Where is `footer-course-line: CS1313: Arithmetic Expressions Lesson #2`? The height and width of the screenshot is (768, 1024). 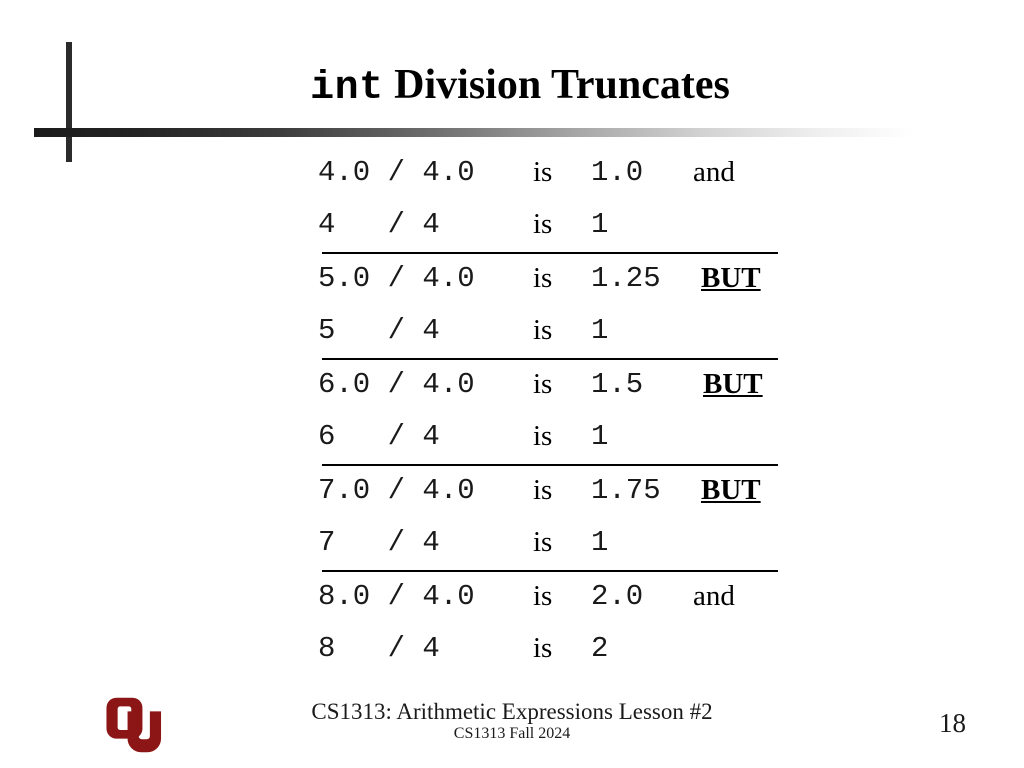 footer-course-line: CS1313: Arithmetic Expressions Lesson #2 is located at coordinates (512, 711).